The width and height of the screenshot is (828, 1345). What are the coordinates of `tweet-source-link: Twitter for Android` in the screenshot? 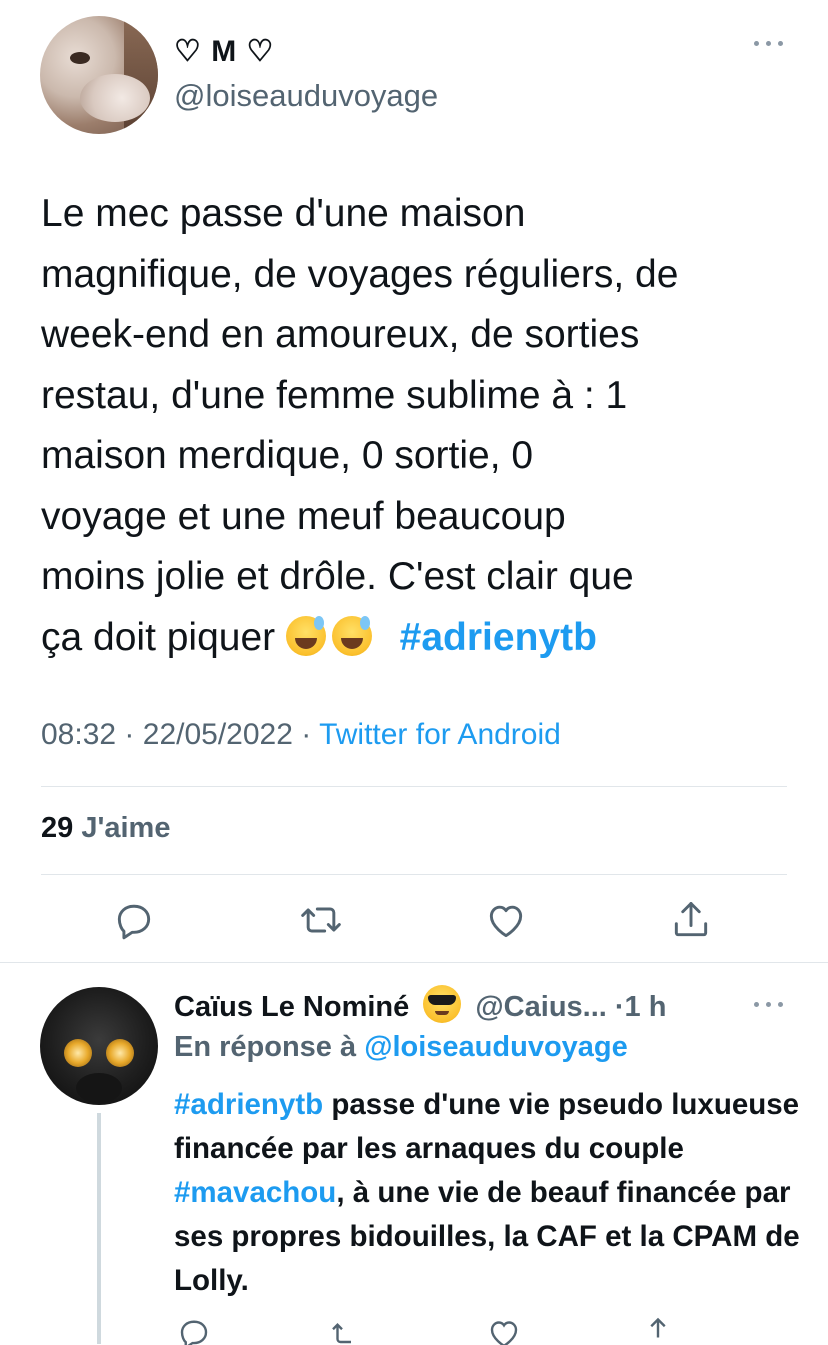 It's located at (440, 734).